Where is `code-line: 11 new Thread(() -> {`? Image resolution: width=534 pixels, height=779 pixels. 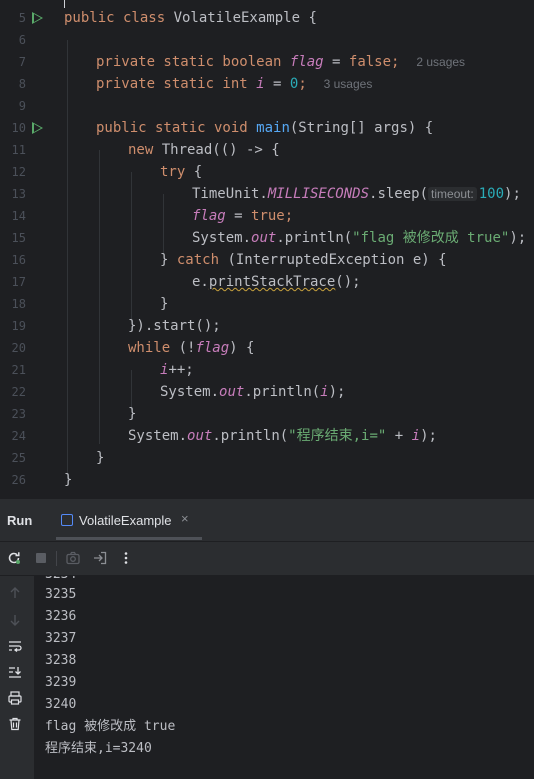
code-line: 11 new Thread(() -> { is located at coordinates (267, 150).